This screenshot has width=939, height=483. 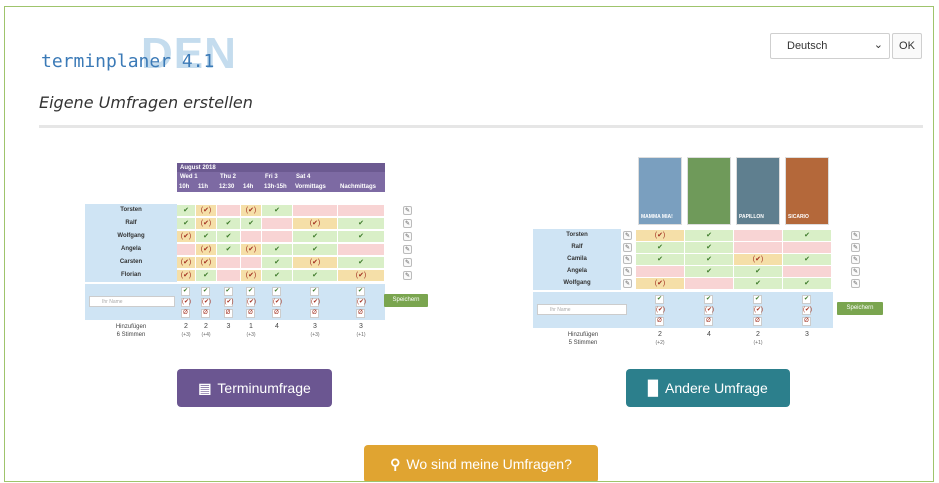 I want to click on ok-button: OK, so click(x=907, y=46).